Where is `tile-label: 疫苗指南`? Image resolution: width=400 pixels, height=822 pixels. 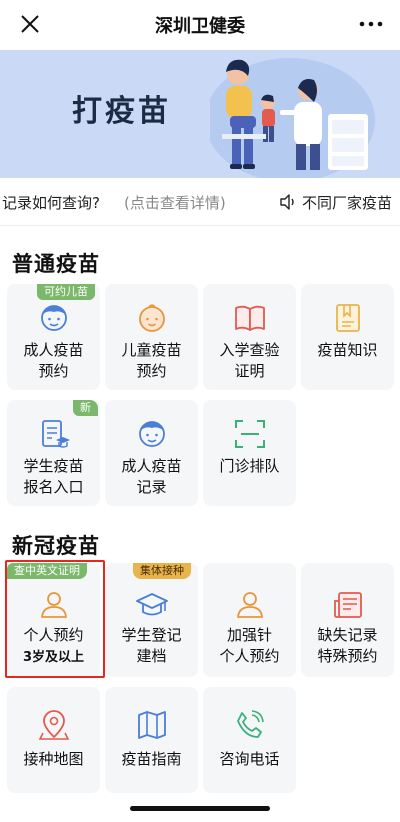 tile-label: 疫苗指南 is located at coordinates (151, 759).